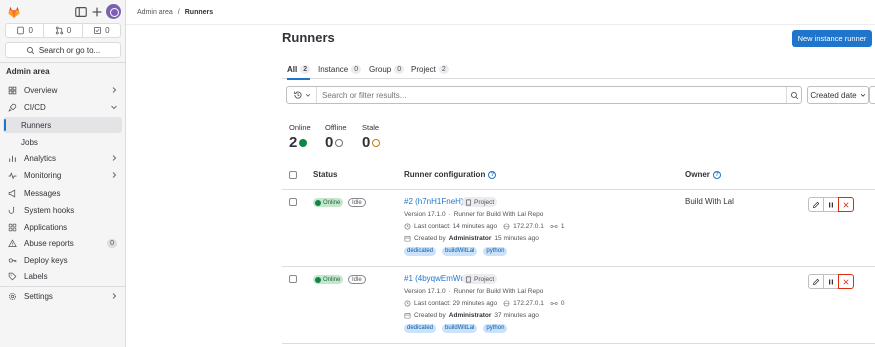  What do you see at coordinates (155, 12) in the screenshot?
I see `breadcrumb-admin-area: Admin area` at bounding box center [155, 12].